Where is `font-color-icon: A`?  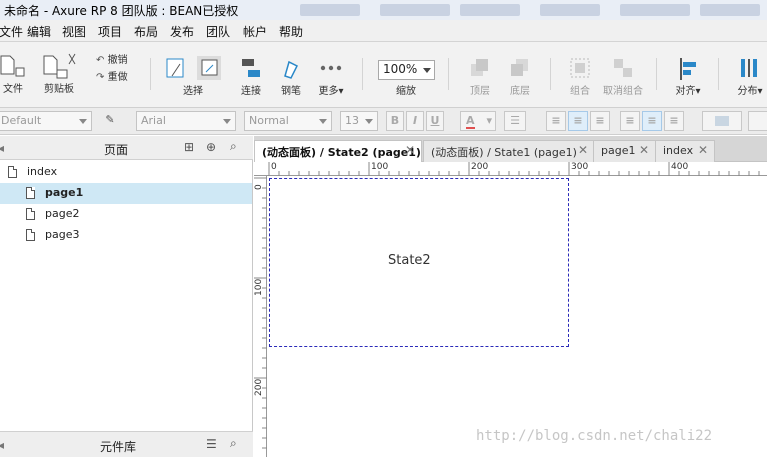
font-color-icon: A is located at coordinates (470, 121).